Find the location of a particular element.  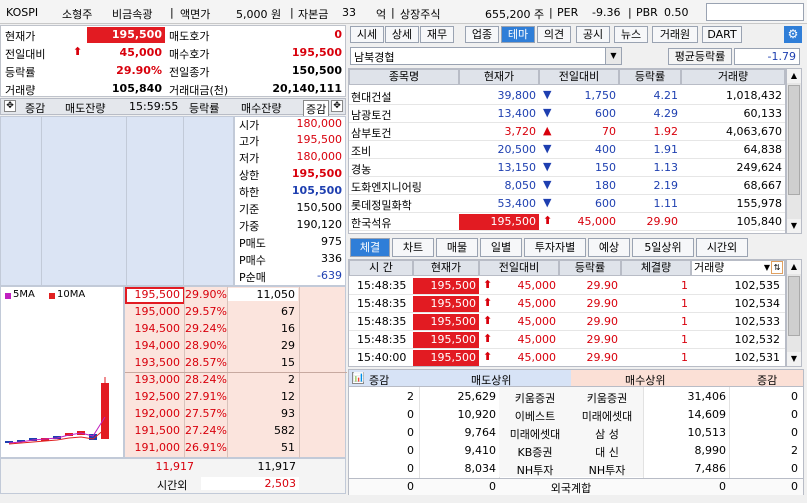

bid-price: 193,000 is located at coordinates (154, 379).